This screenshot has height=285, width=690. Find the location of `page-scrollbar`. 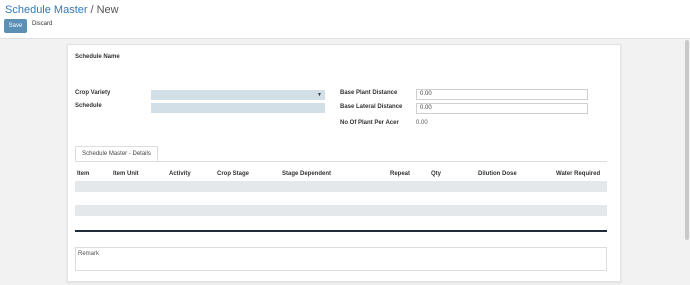

page-scrollbar is located at coordinates (687, 140).